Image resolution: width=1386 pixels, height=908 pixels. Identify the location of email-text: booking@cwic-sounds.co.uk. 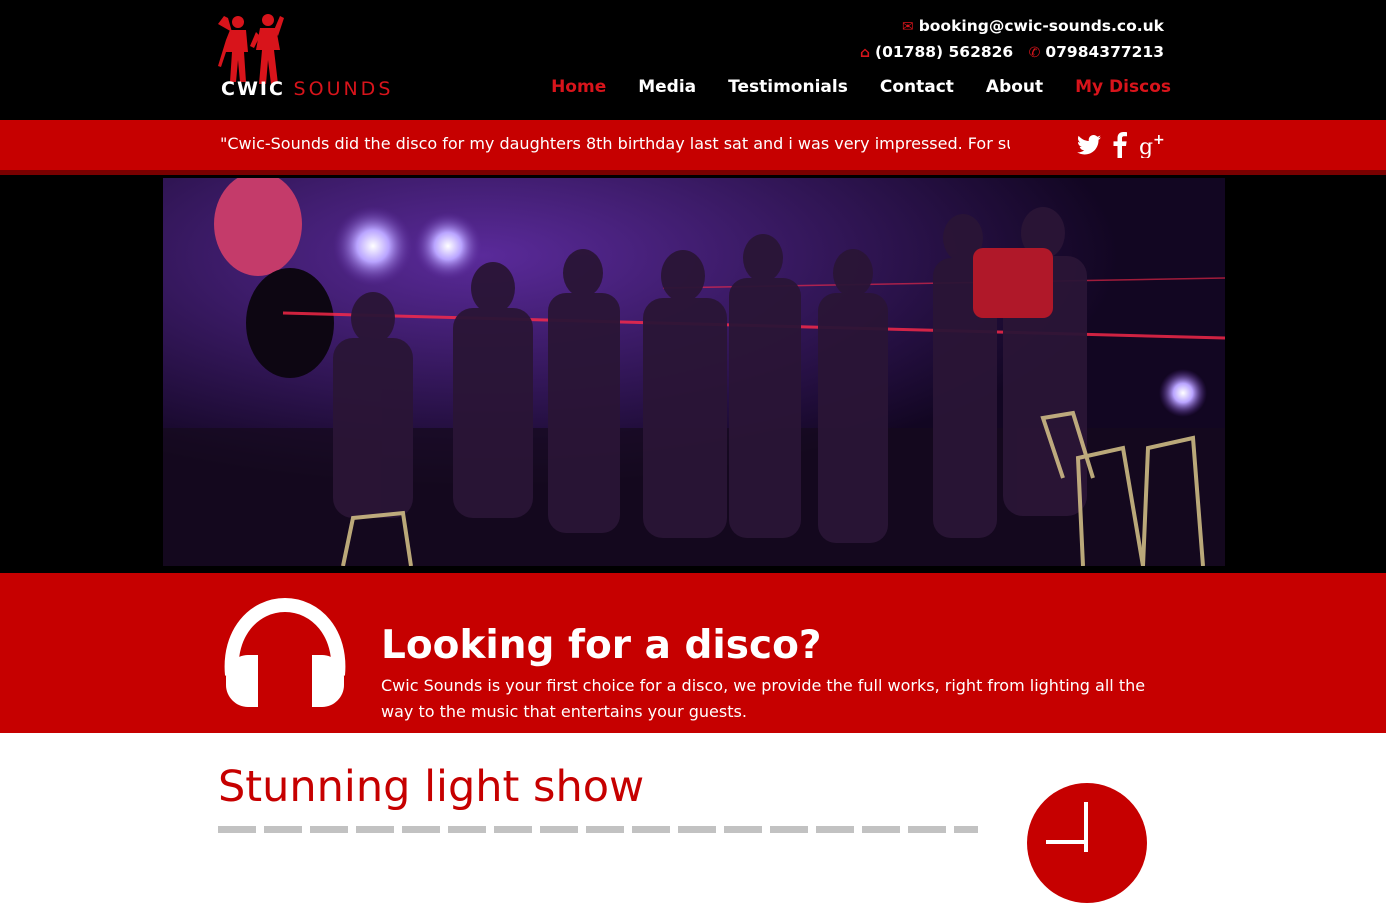
(1041, 26).